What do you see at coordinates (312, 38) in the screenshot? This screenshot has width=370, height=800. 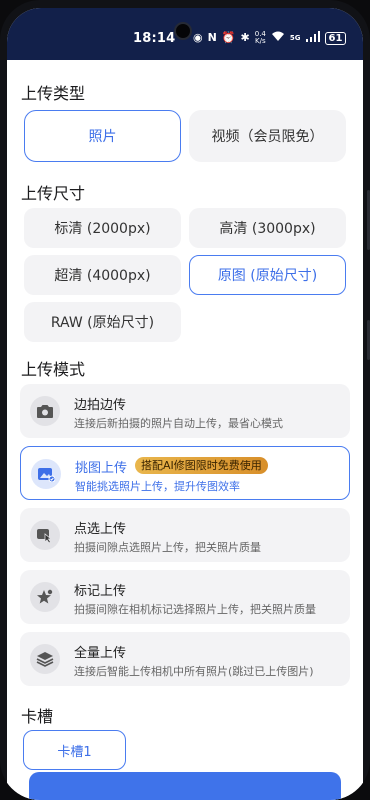 I see `signal-icon` at bounding box center [312, 38].